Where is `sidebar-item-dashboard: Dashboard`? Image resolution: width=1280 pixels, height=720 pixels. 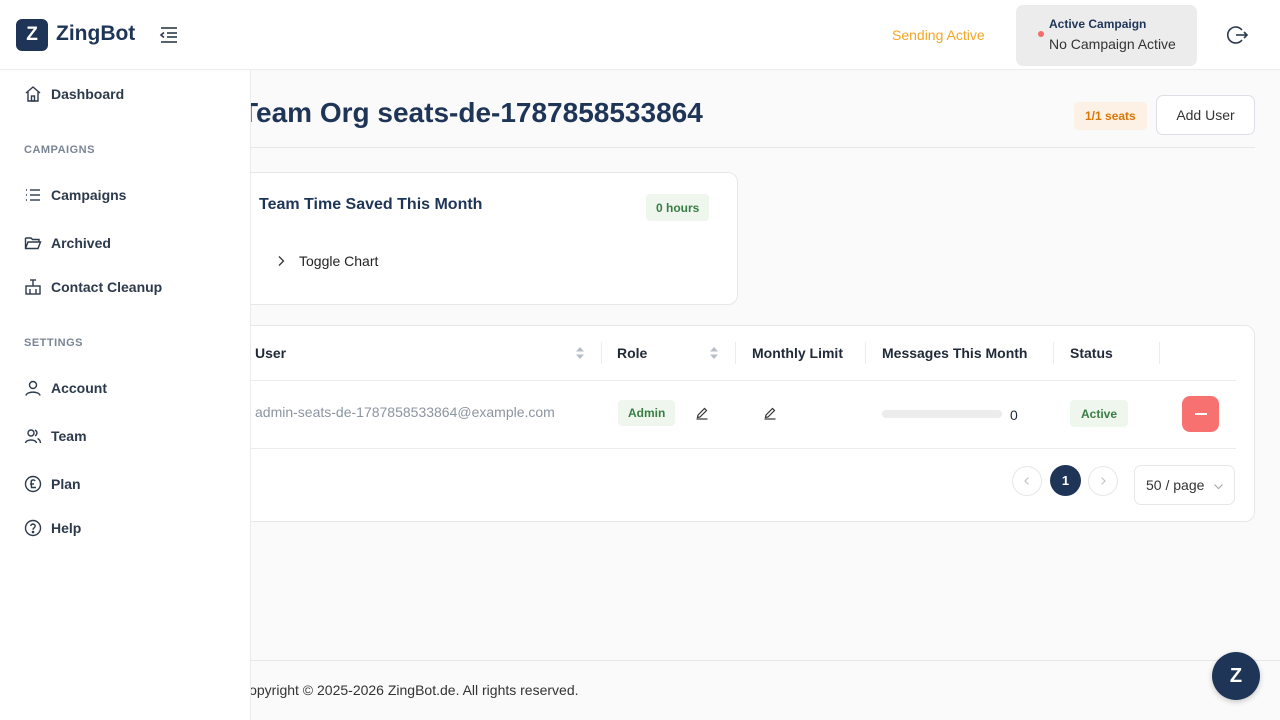
sidebar-item-dashboard: Dashboard is located at coordinates (74, 94).